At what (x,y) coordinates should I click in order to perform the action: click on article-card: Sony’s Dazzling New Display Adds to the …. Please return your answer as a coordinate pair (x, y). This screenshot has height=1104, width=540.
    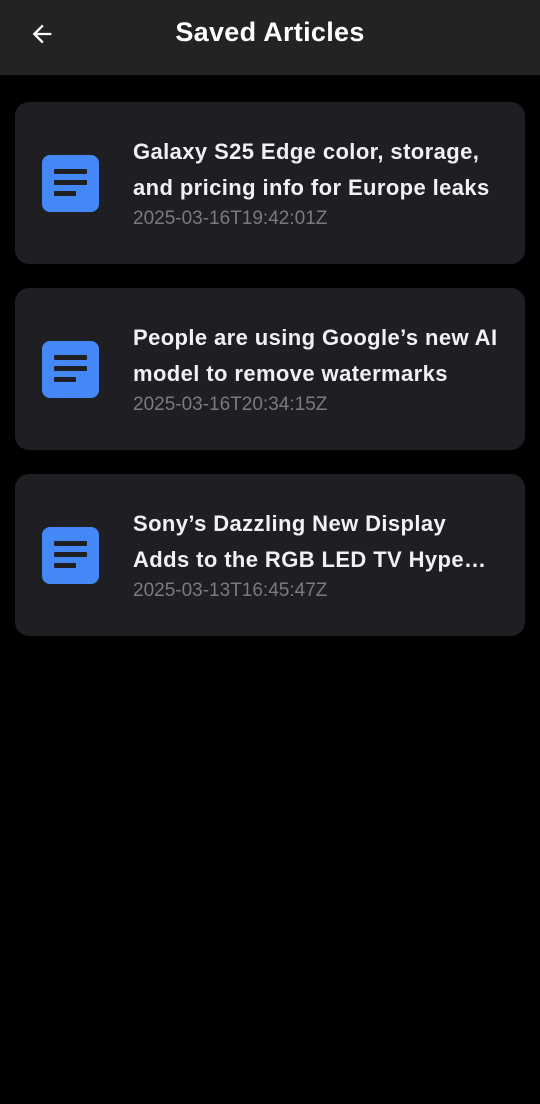
    Looking at the image, I should click on (270, 555).